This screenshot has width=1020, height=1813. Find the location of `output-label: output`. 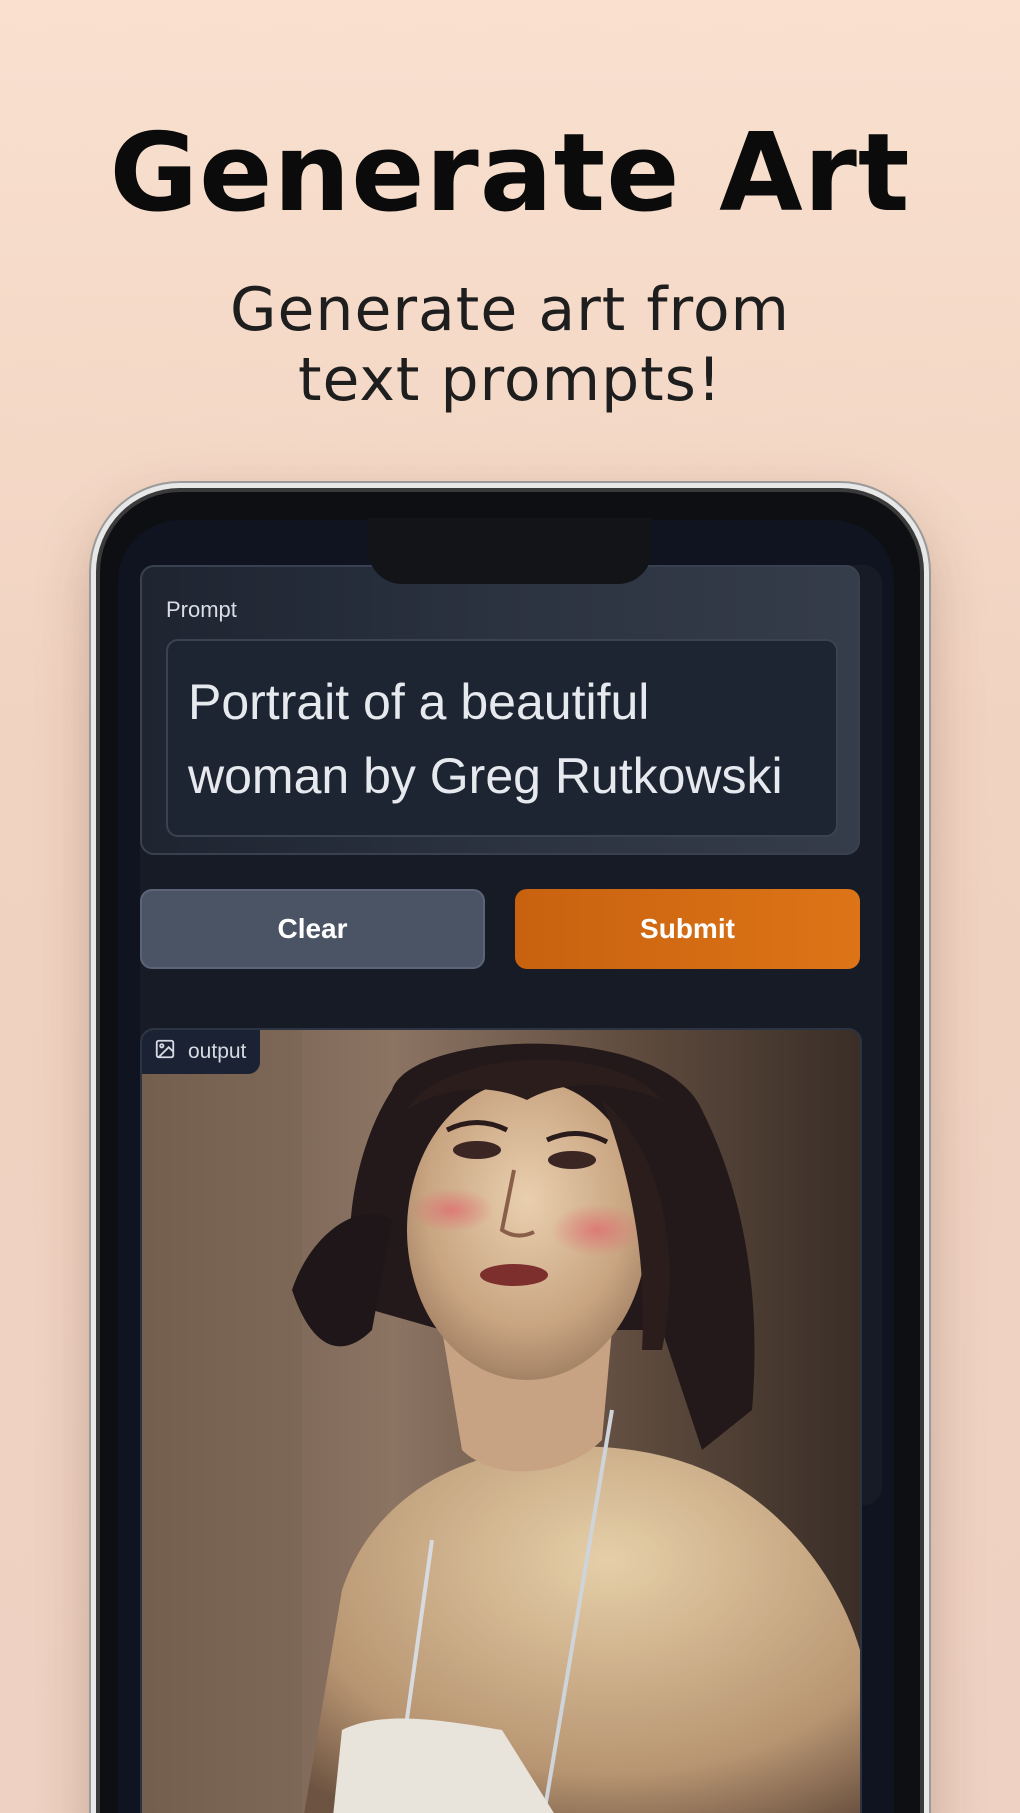

output-label: output is located at coordinates (217, 1051).